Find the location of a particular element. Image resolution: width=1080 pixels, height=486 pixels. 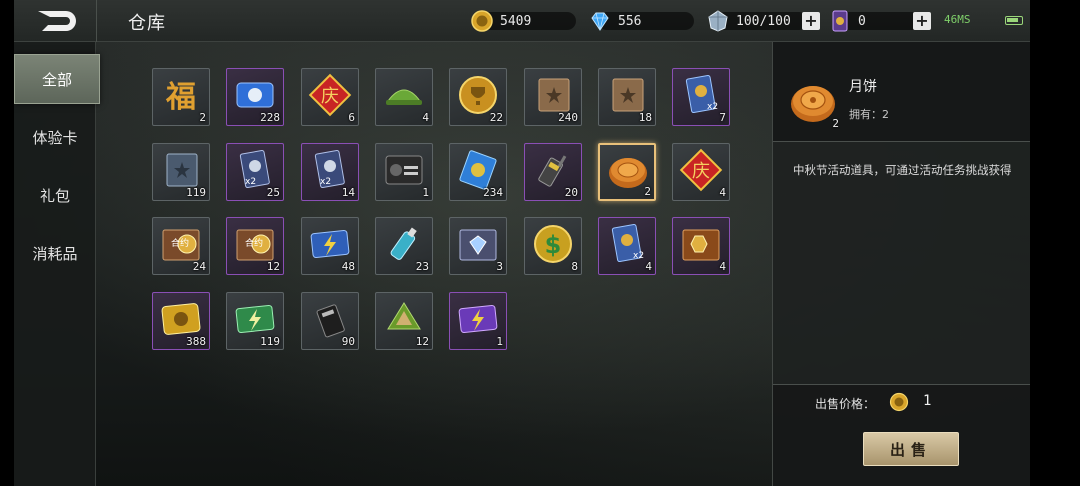

back-button is located at coordinates (57, 21).